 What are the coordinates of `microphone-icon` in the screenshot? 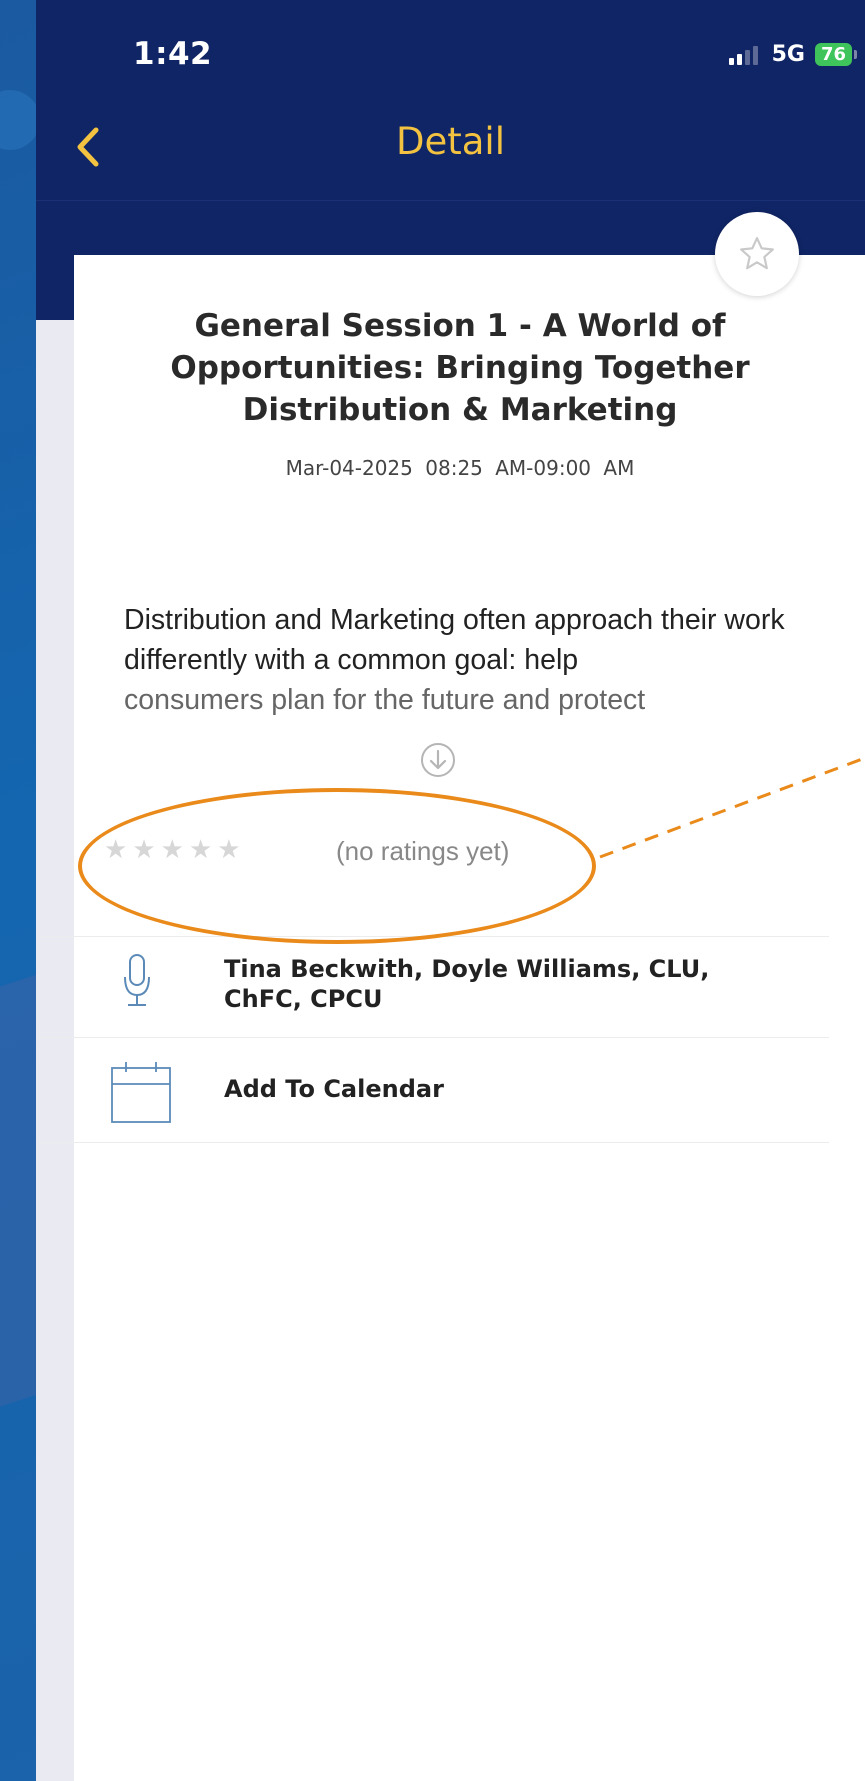 It's located at (137, 980).